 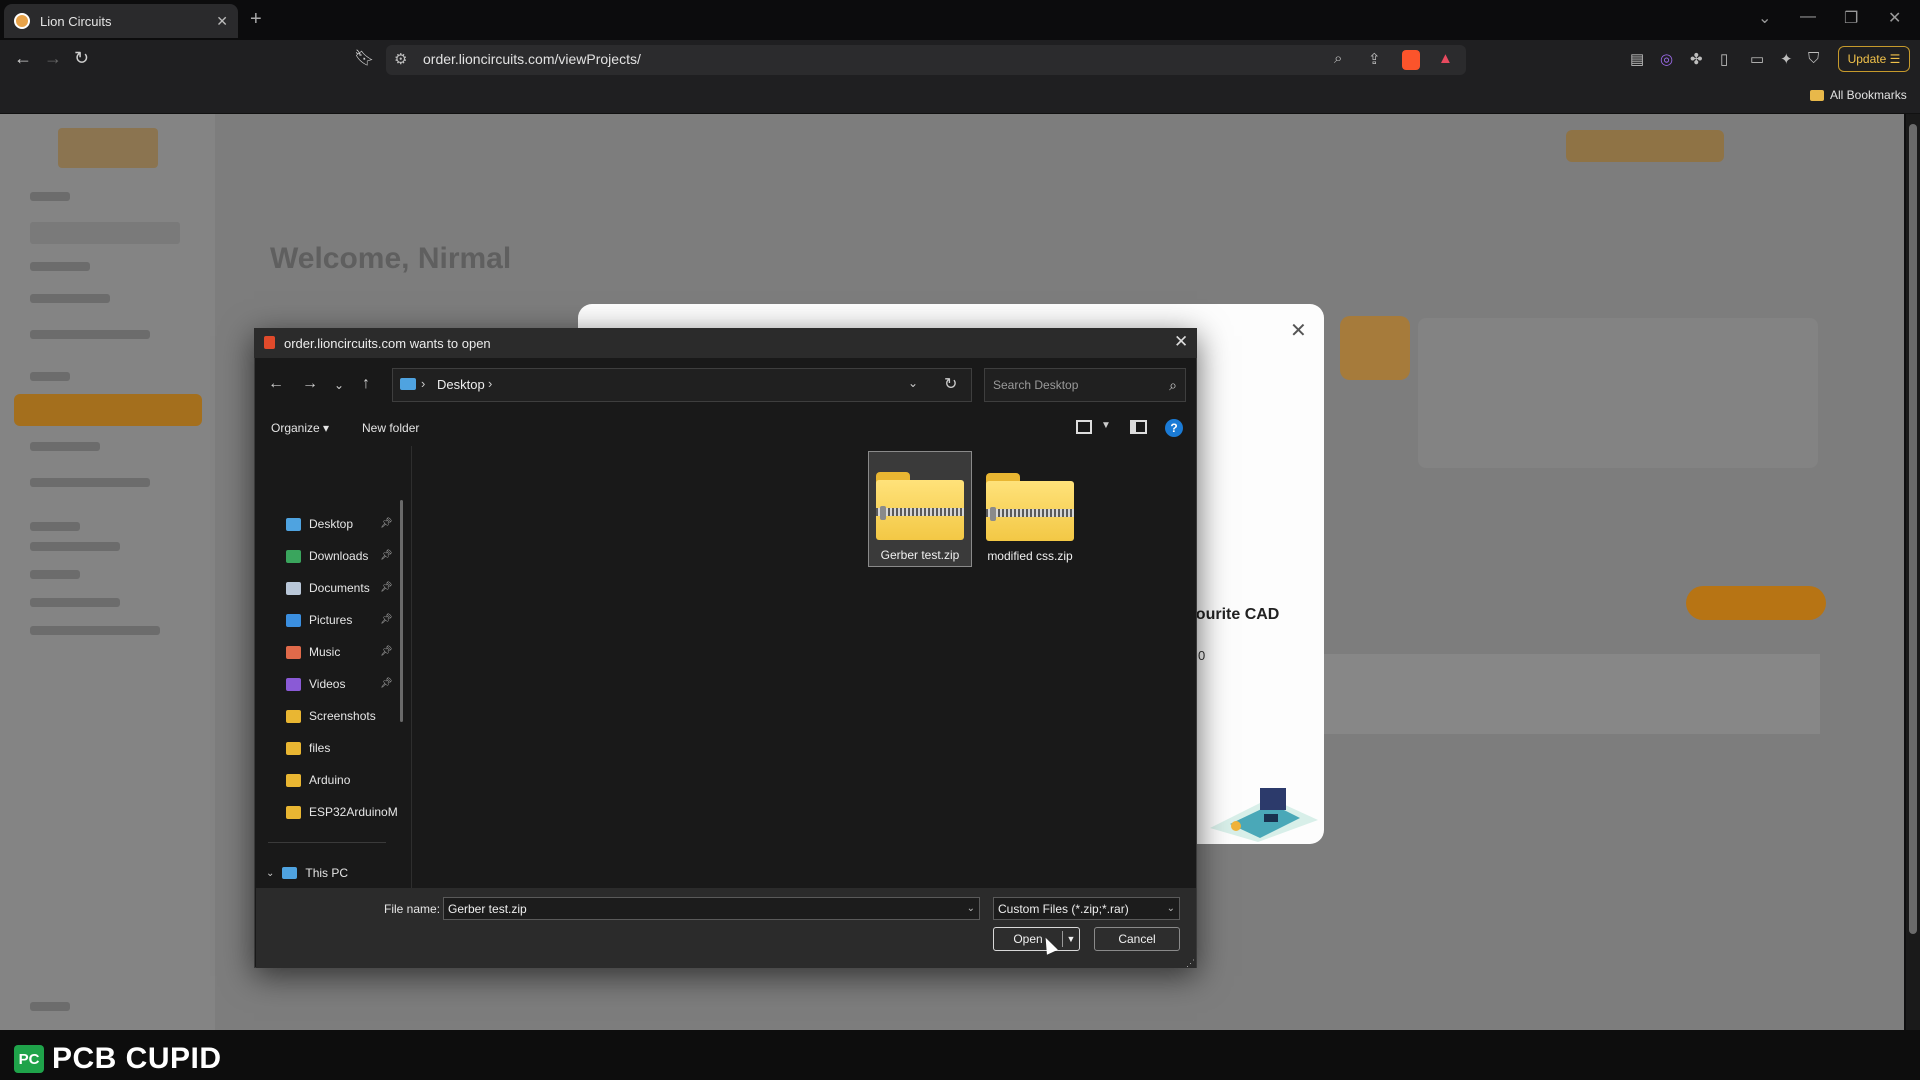 I want to click on page-scrollbar-thumb, so click(x=1913, y=529).